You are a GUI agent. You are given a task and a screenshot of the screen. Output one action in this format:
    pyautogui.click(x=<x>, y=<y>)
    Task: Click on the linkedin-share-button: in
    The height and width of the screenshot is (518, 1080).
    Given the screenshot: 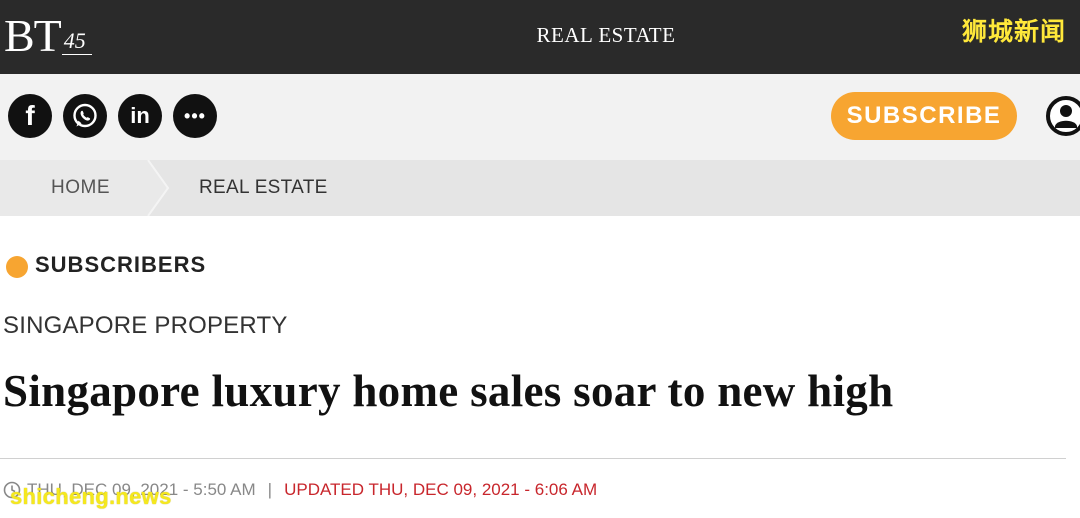 What is the action you would take?
    pyautogui.click(x=140, y=116)
    